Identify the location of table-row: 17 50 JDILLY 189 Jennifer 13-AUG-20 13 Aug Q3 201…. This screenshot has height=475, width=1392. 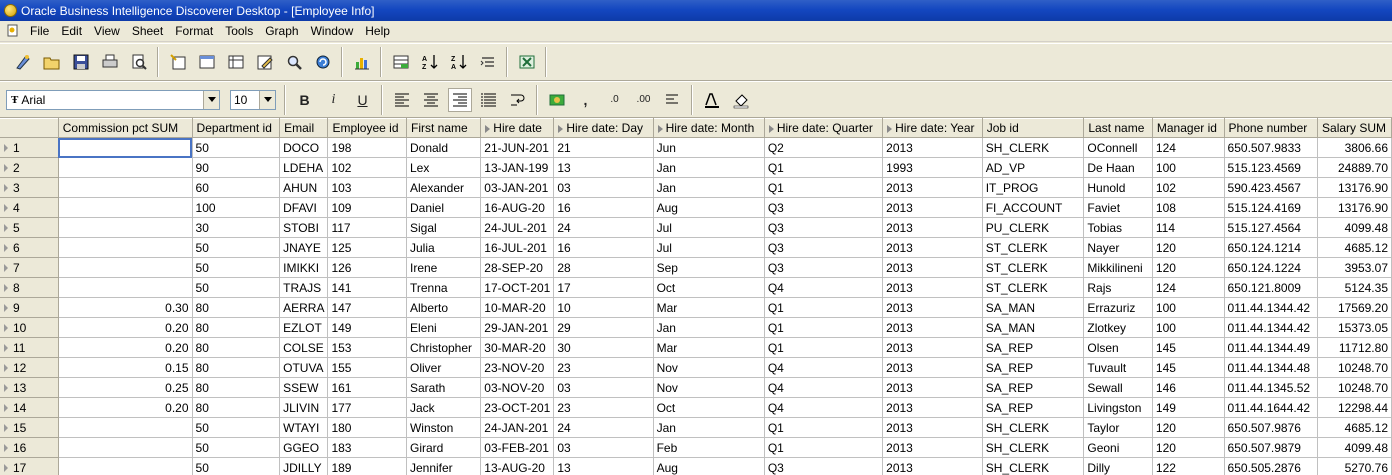
(696, 466).